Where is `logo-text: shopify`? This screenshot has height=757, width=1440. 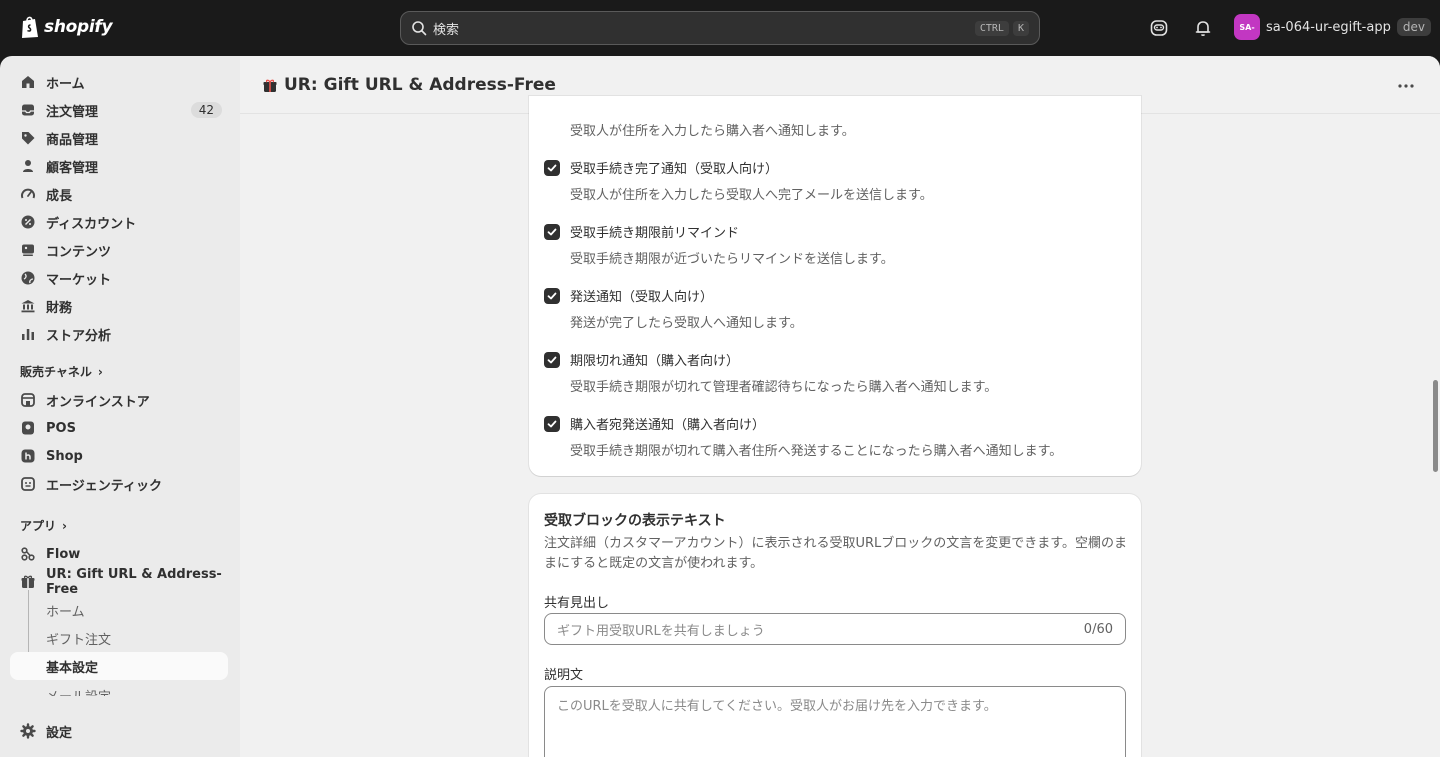
logo-text: shopify is located at coordinates (78, 27).